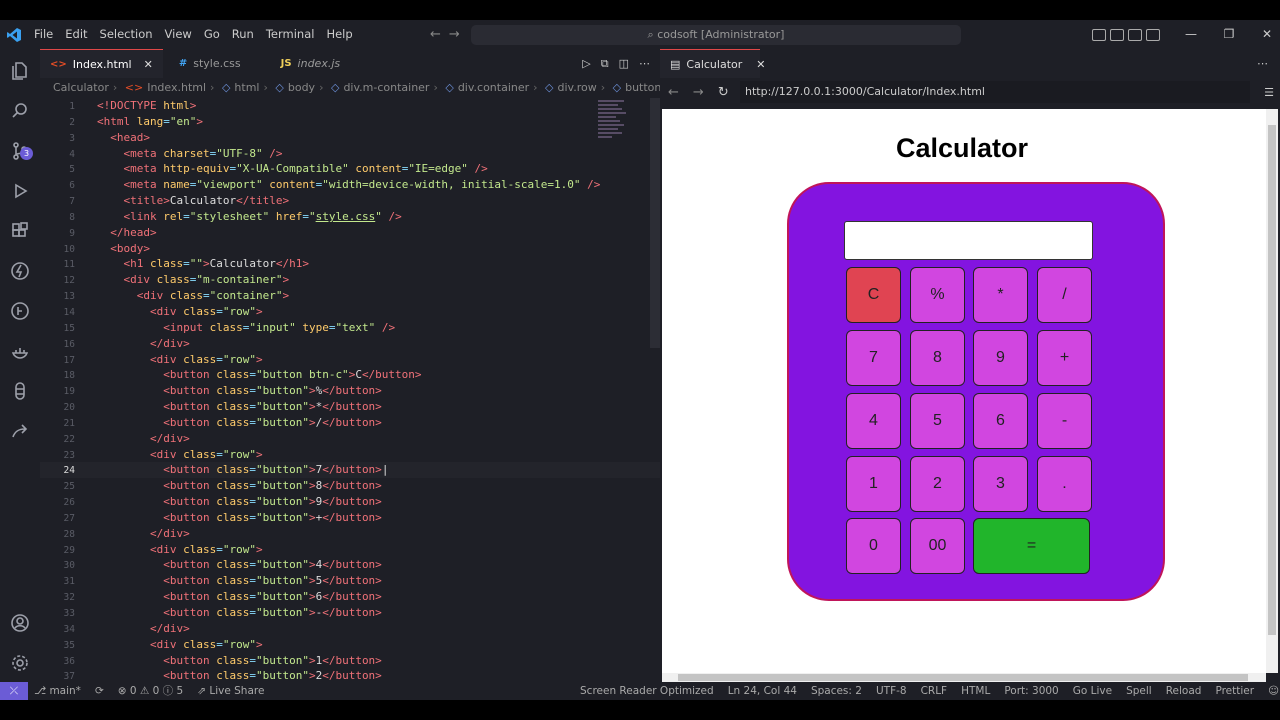 The width and height of the screenshot is (1280, 720). Describe the element at coordinates (873, 358) in the screenshot. I see `key-7: 7` at that location.